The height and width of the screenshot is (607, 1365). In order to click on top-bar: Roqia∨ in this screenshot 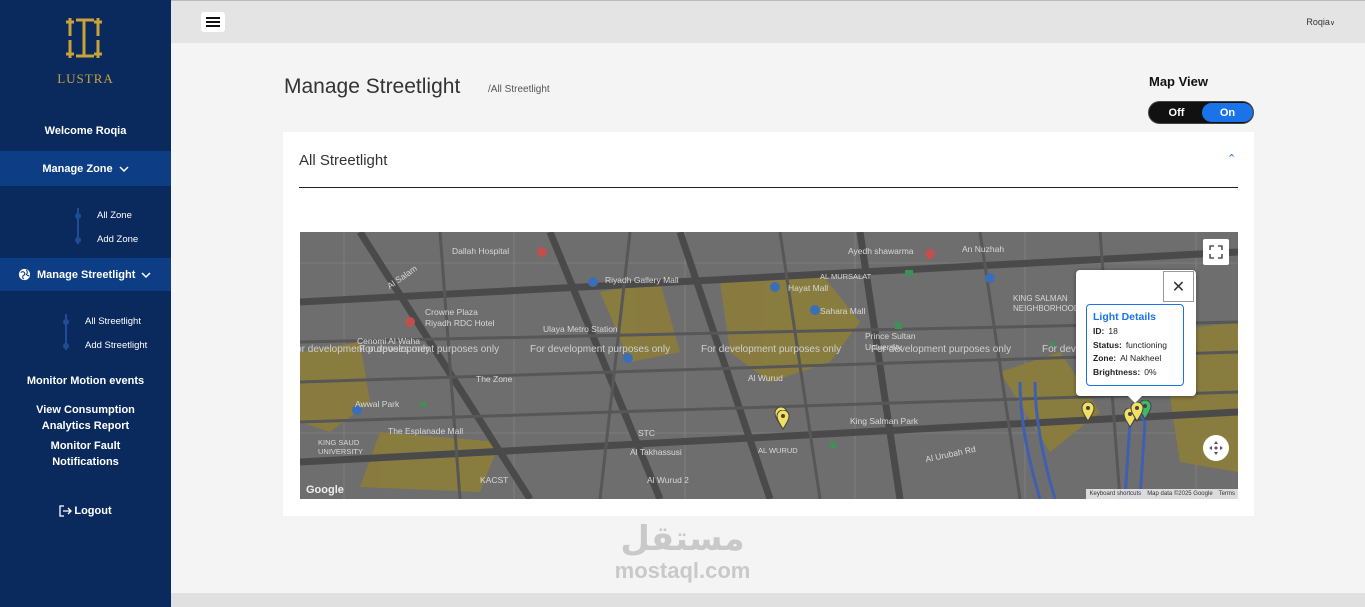, I will do `click(768, 21)`.